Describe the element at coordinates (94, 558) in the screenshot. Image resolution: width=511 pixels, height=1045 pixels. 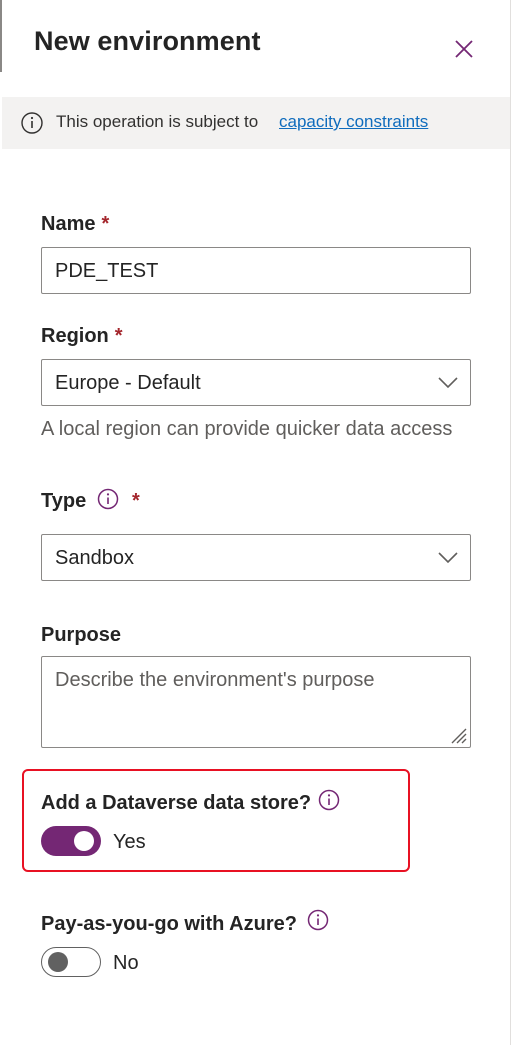
I see `type-dropdown-value: Sandbox` at that location.